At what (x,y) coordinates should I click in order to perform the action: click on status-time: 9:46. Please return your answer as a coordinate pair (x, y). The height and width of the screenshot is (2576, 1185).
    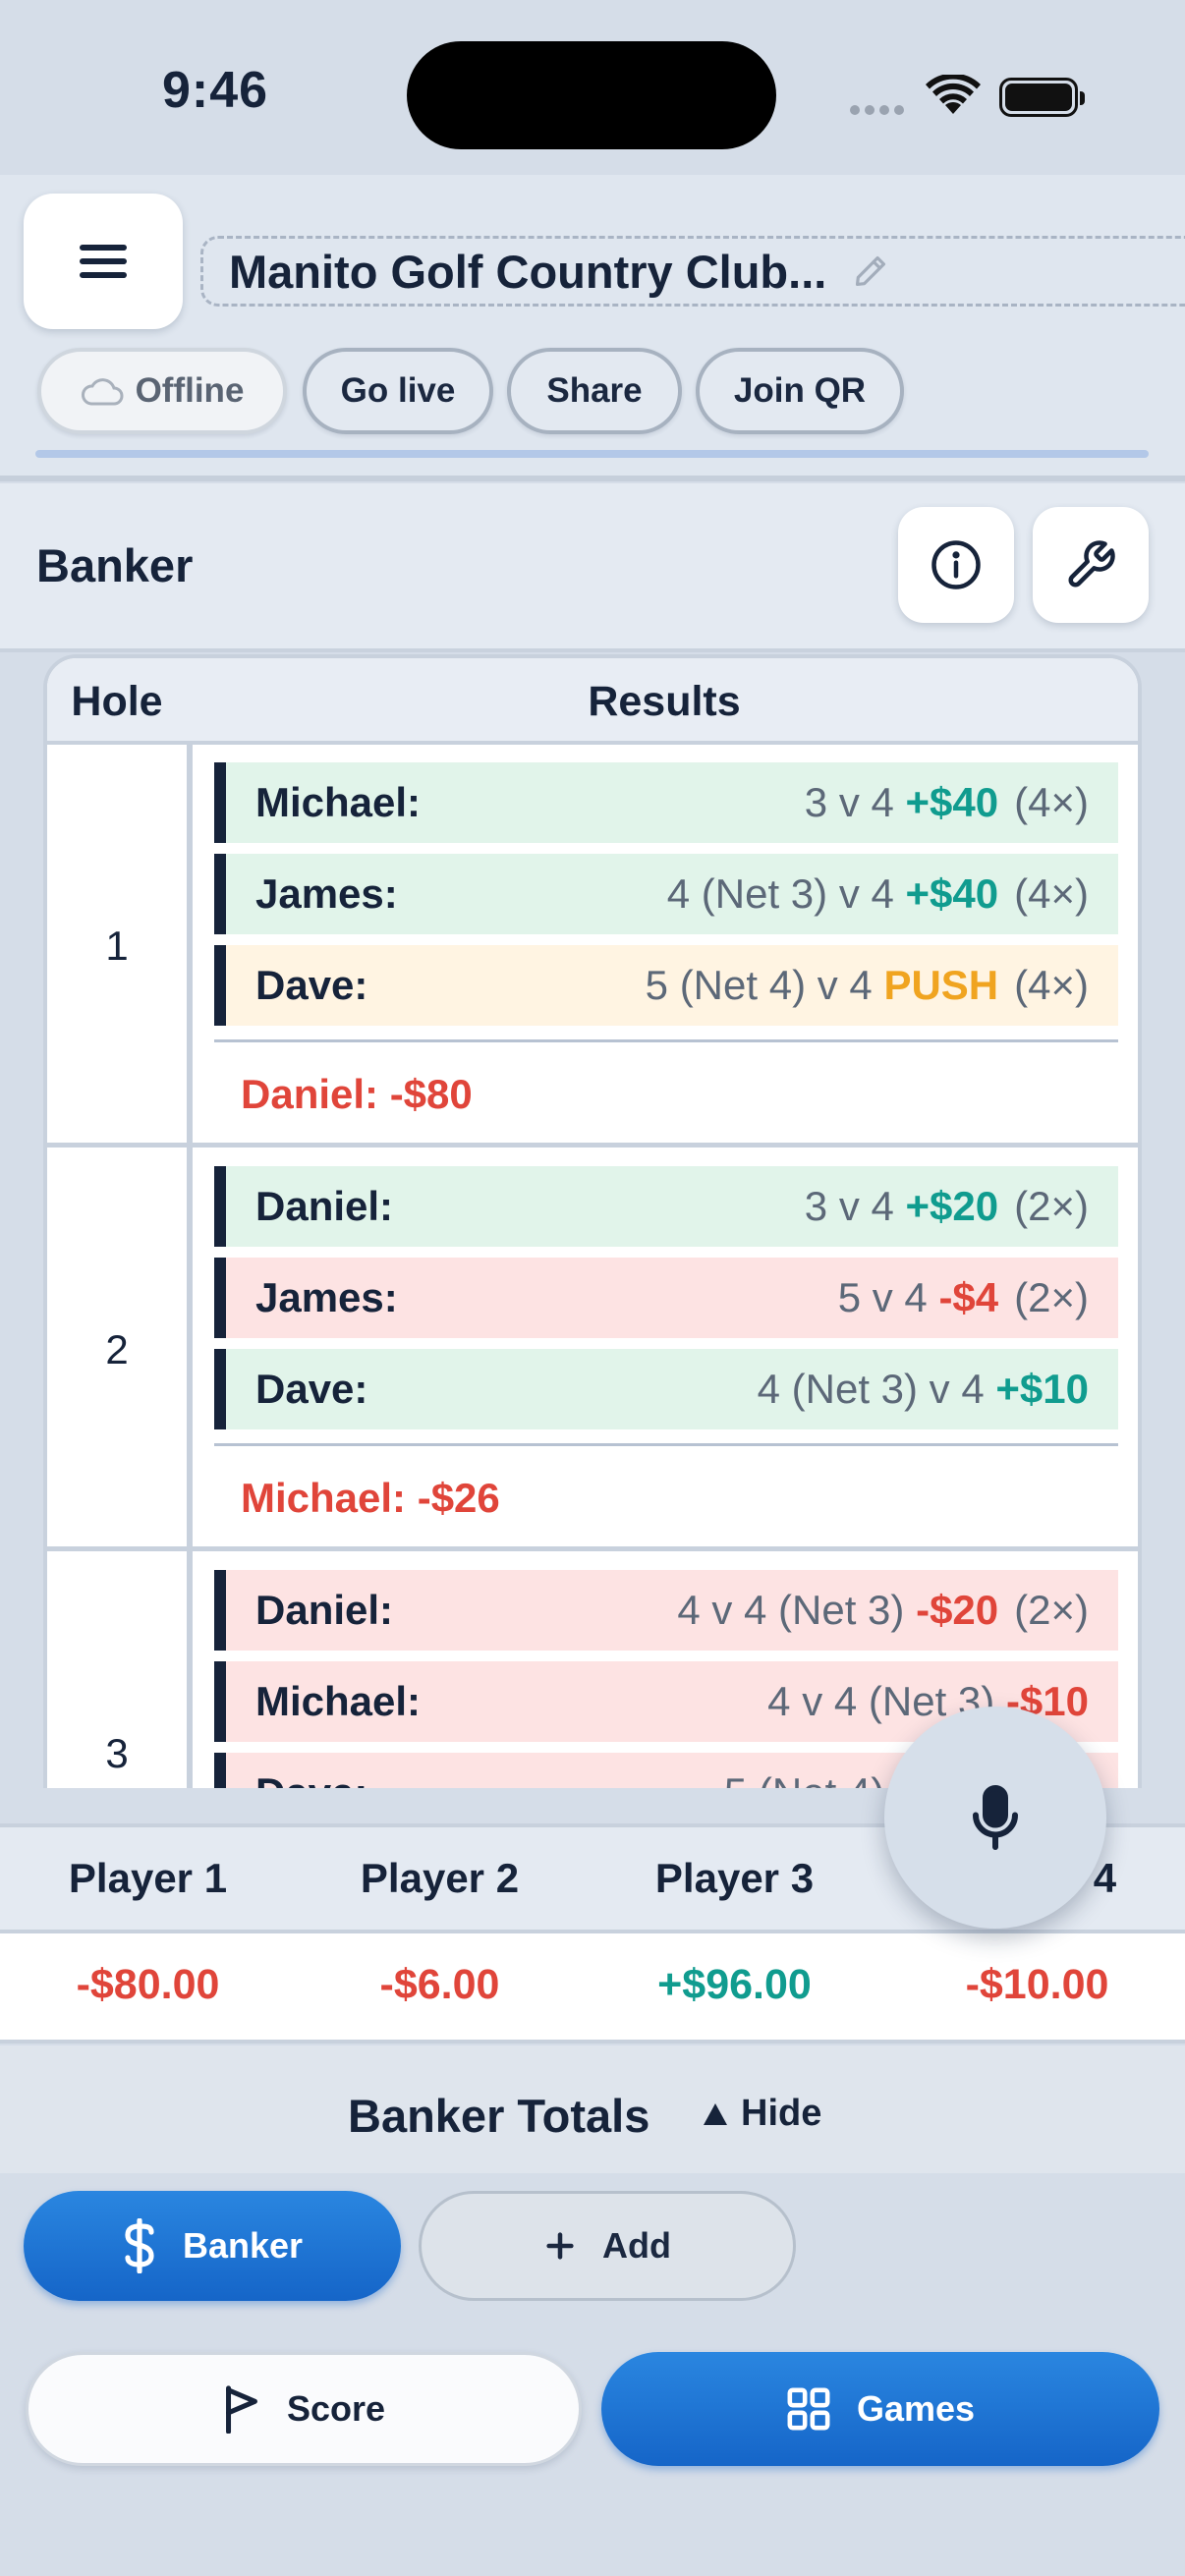
    Looking at the image, I should click on (216, 90).